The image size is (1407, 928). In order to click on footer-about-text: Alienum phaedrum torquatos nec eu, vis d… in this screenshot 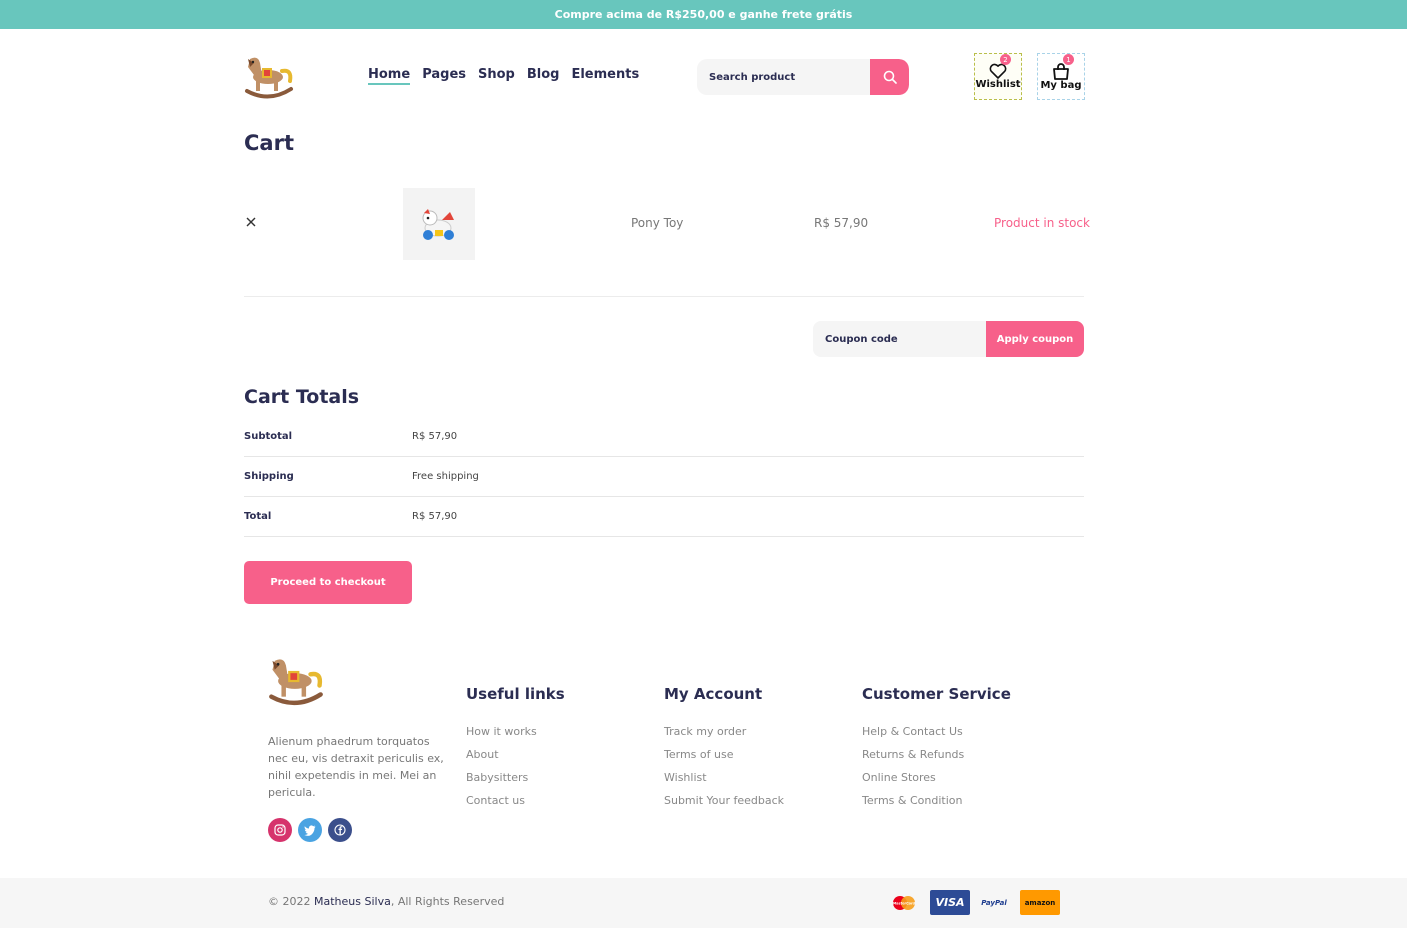, I will do `click(356, 767)`.